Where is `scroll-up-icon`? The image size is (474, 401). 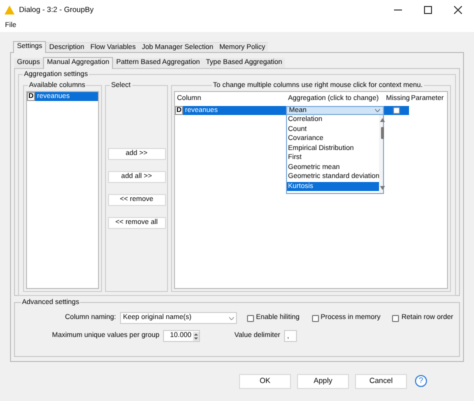
scroll-up-icon is located at coordinates (383, 120).